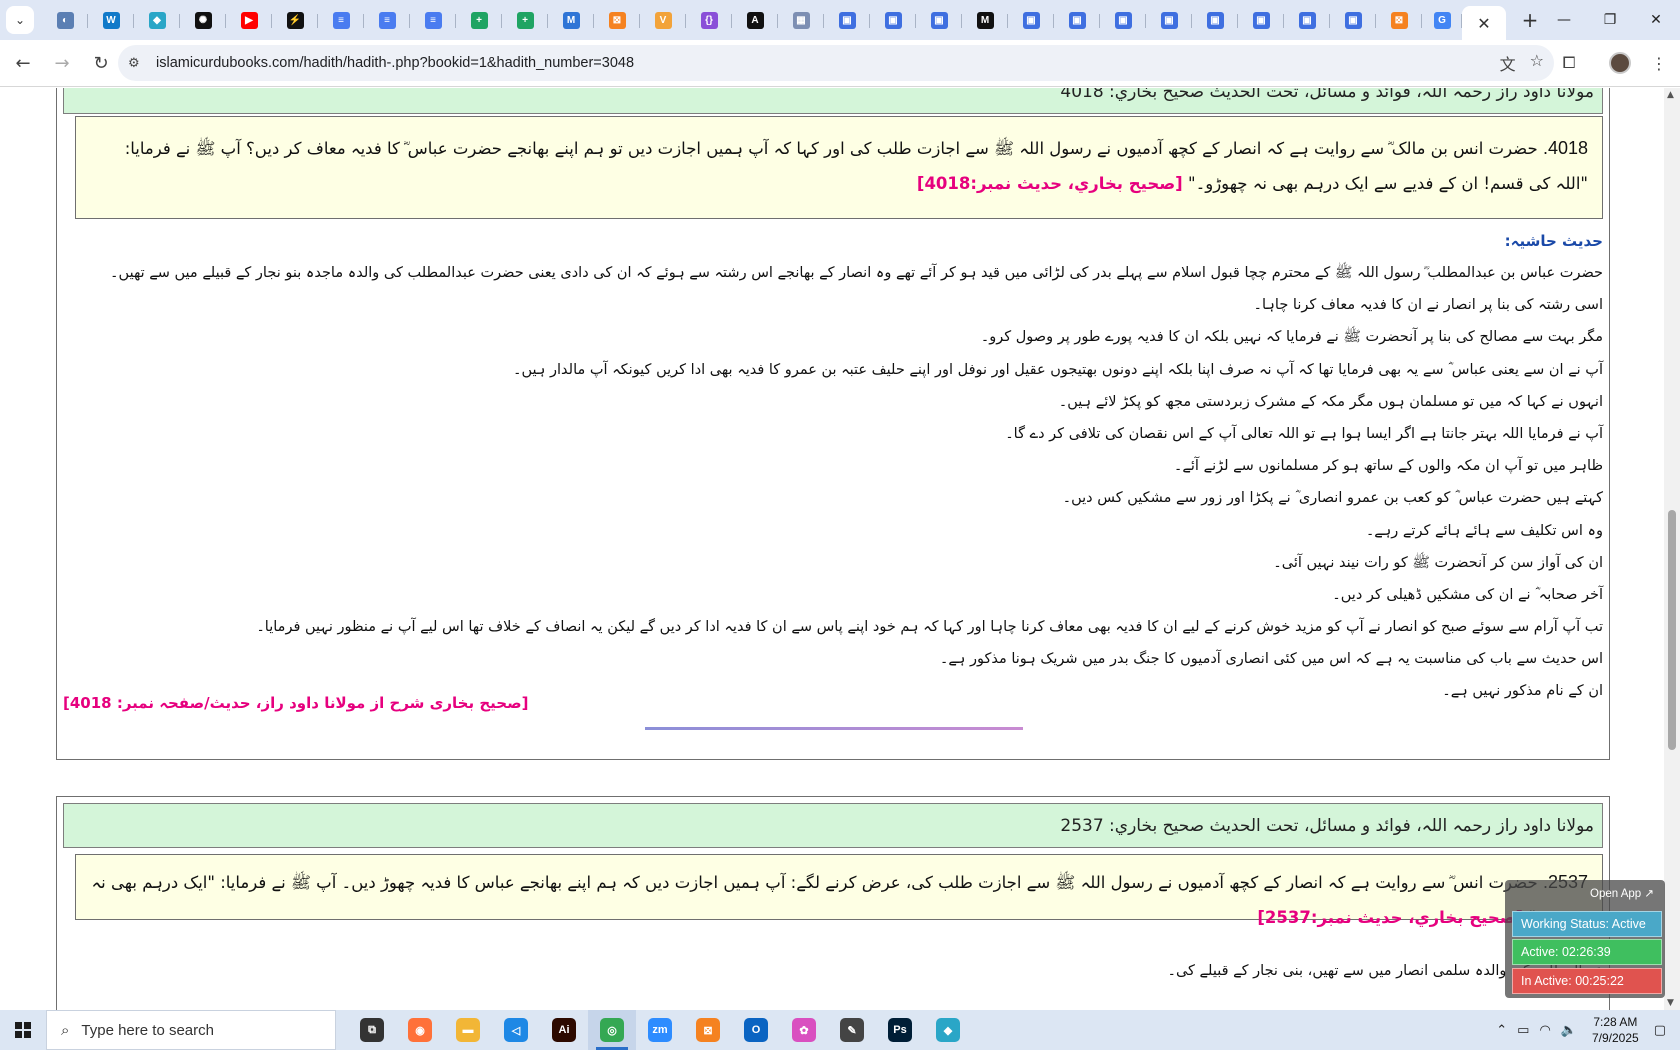 Image resolution: width=1680 pixels, height=1050 pixels. What do you see at coordinates (147, 1030) in the screenshot?
I see `search-placeholder: Type here to search` at bounding box center [147, 1030].